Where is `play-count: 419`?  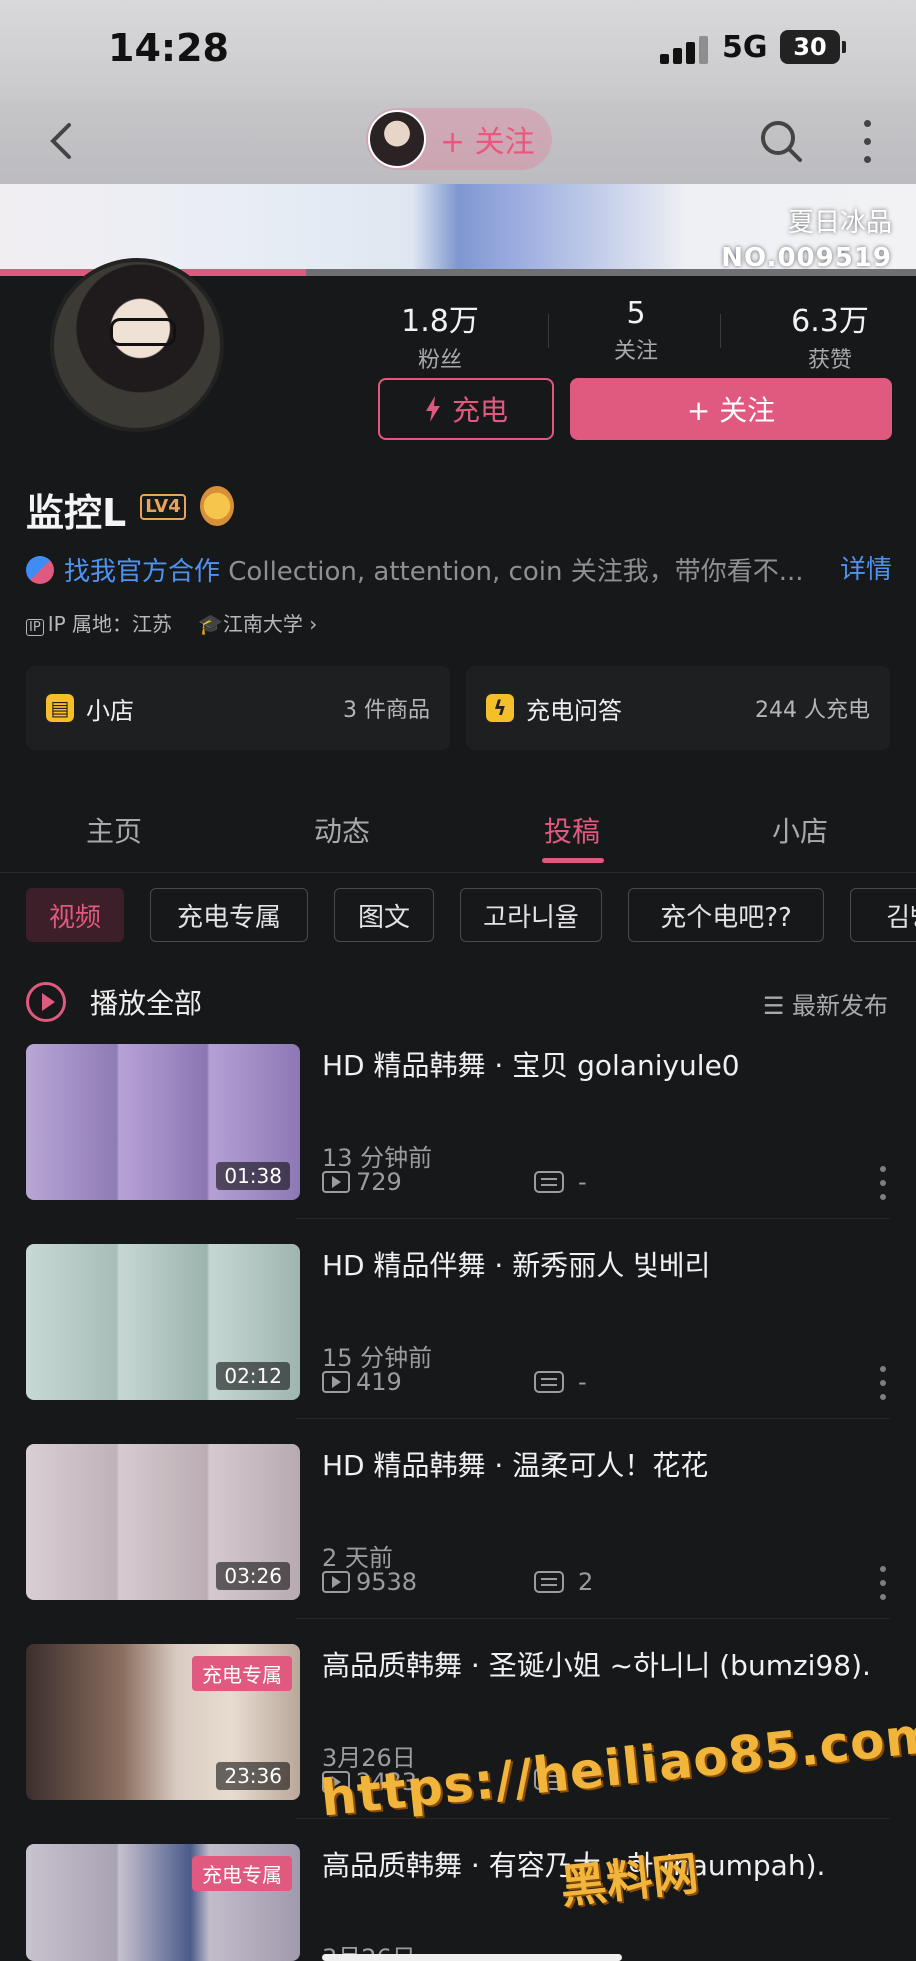 play-count: 419 is located at coordinates (379, 1382).